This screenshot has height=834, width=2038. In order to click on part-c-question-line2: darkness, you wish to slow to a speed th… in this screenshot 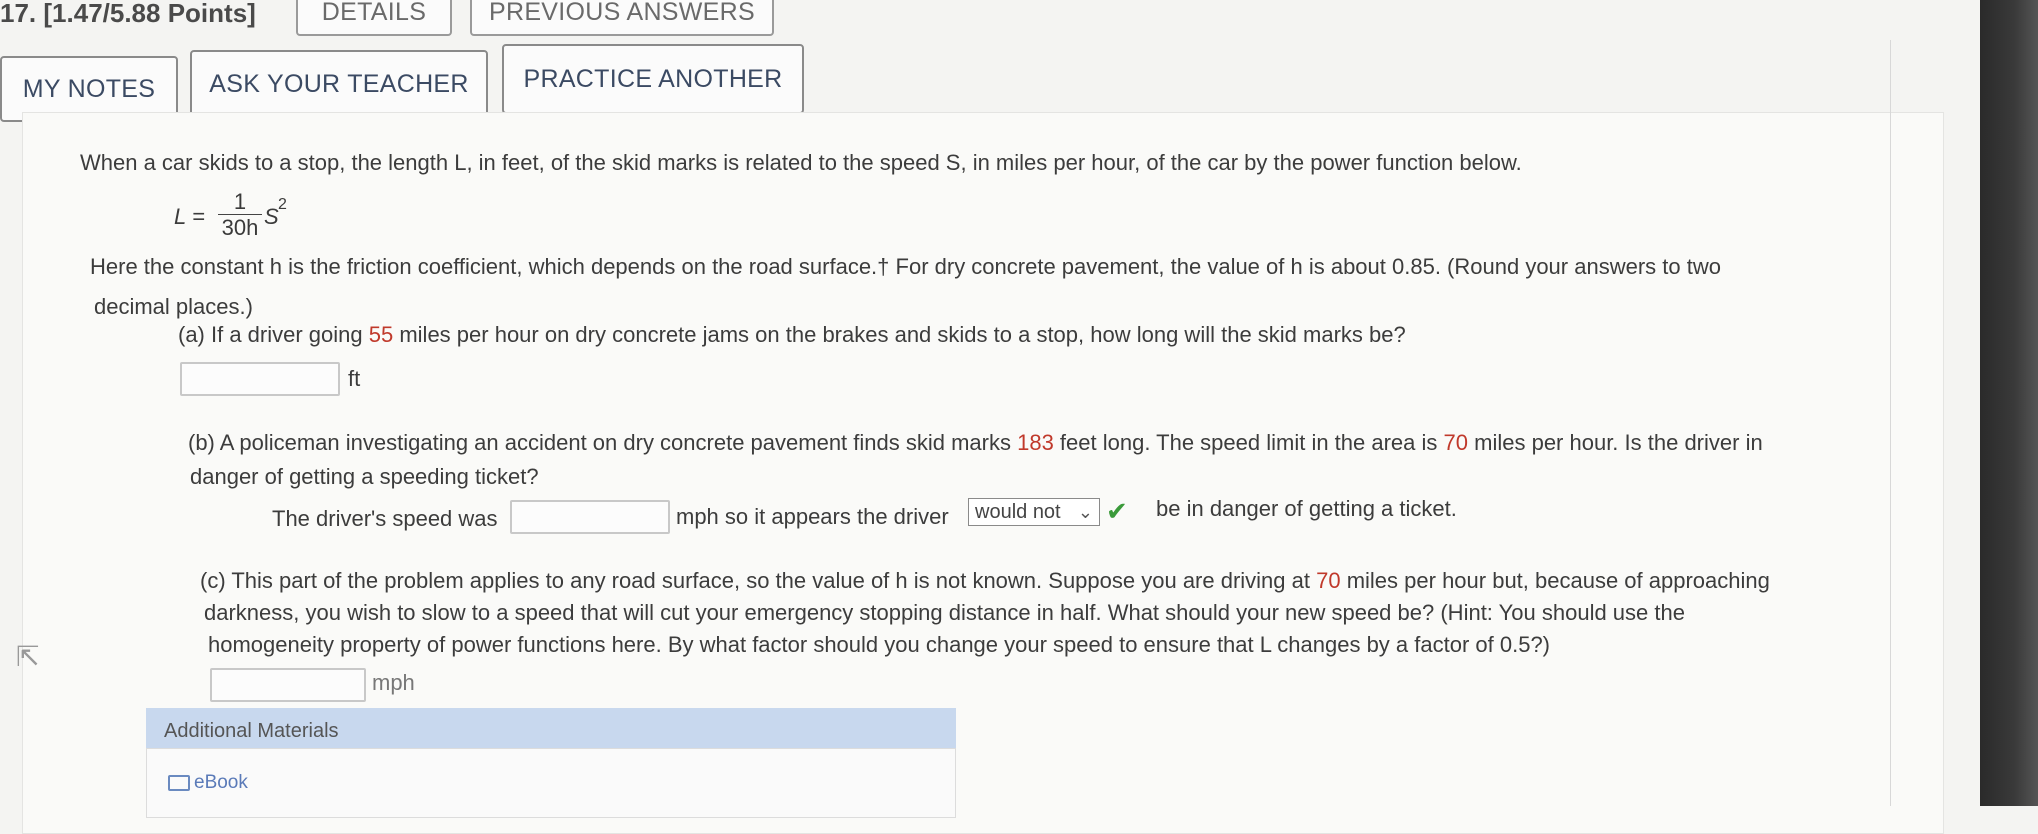, I will do `click(944, 612)`.